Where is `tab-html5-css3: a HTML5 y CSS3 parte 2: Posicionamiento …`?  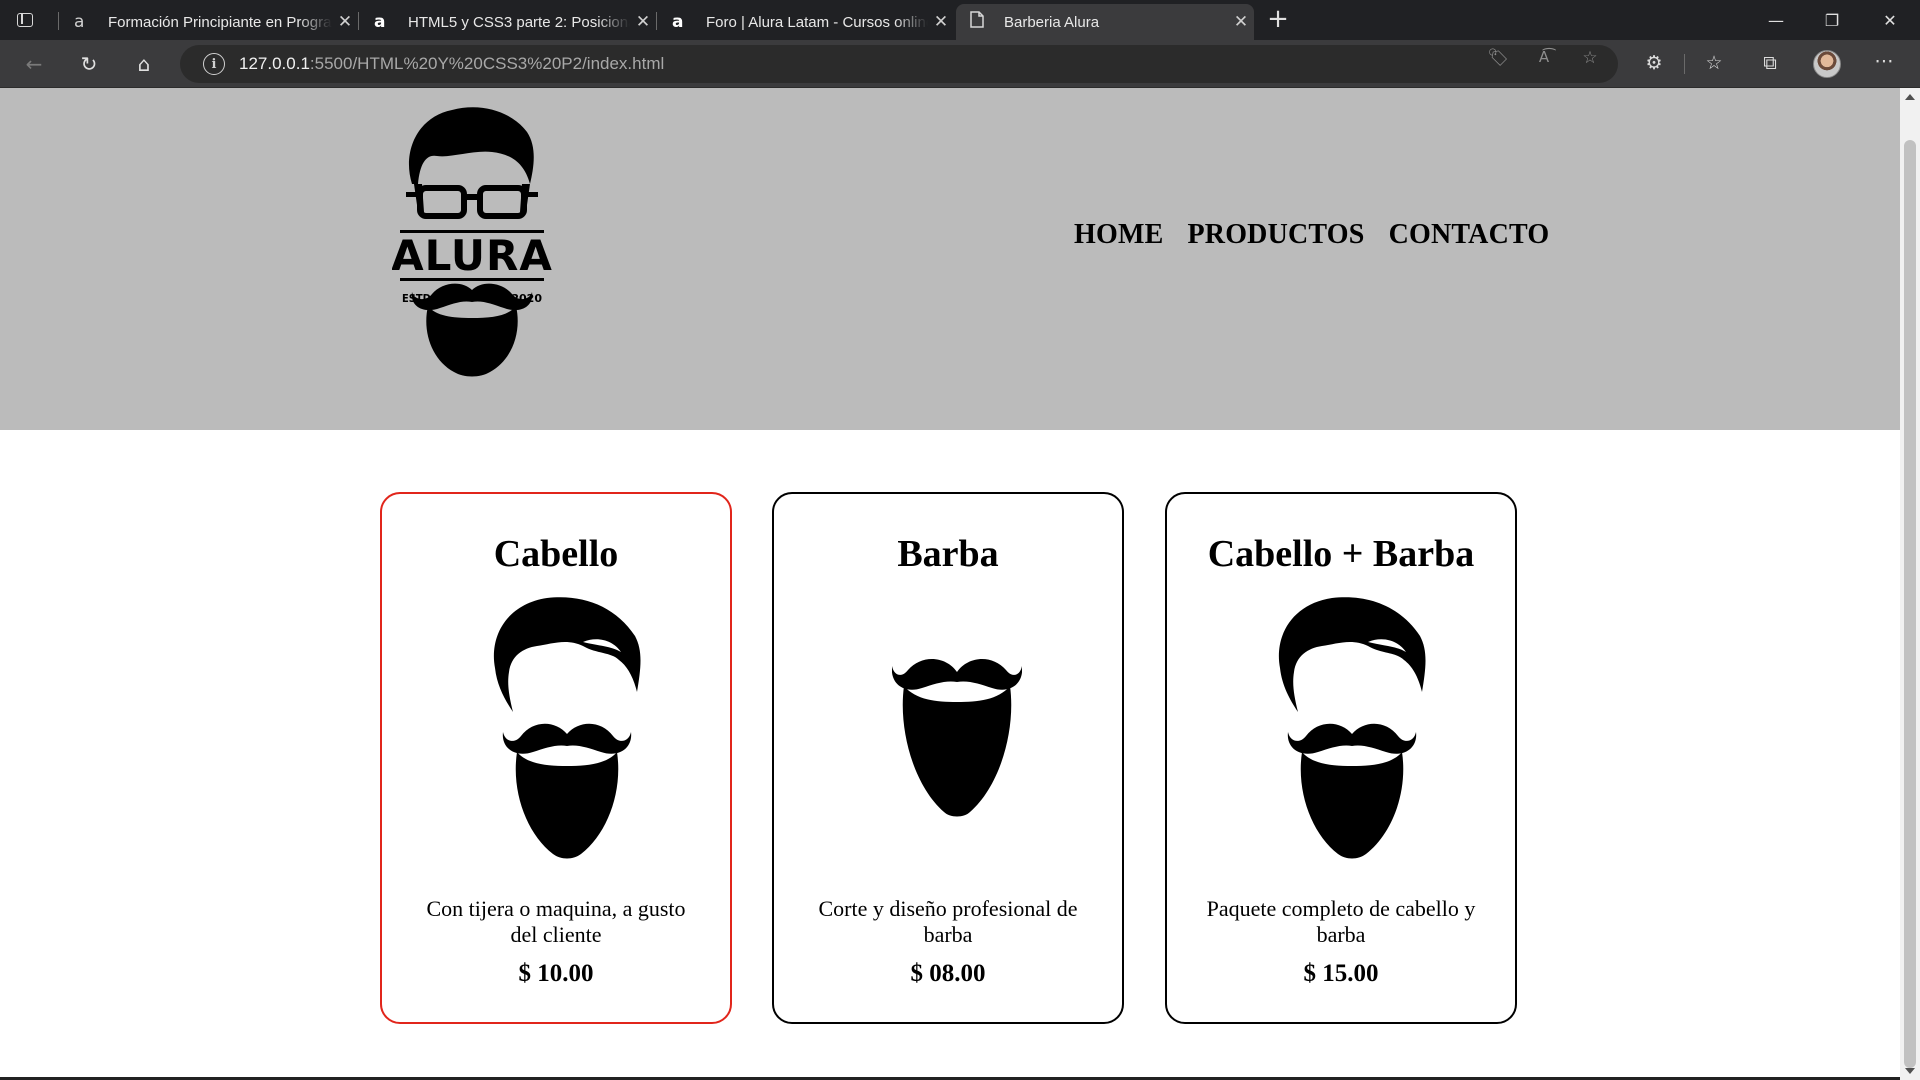
tab-html5-css3: a HTML5 y CSS3 parte 2: Posicionamiento … is located at coordinates (508, 22).